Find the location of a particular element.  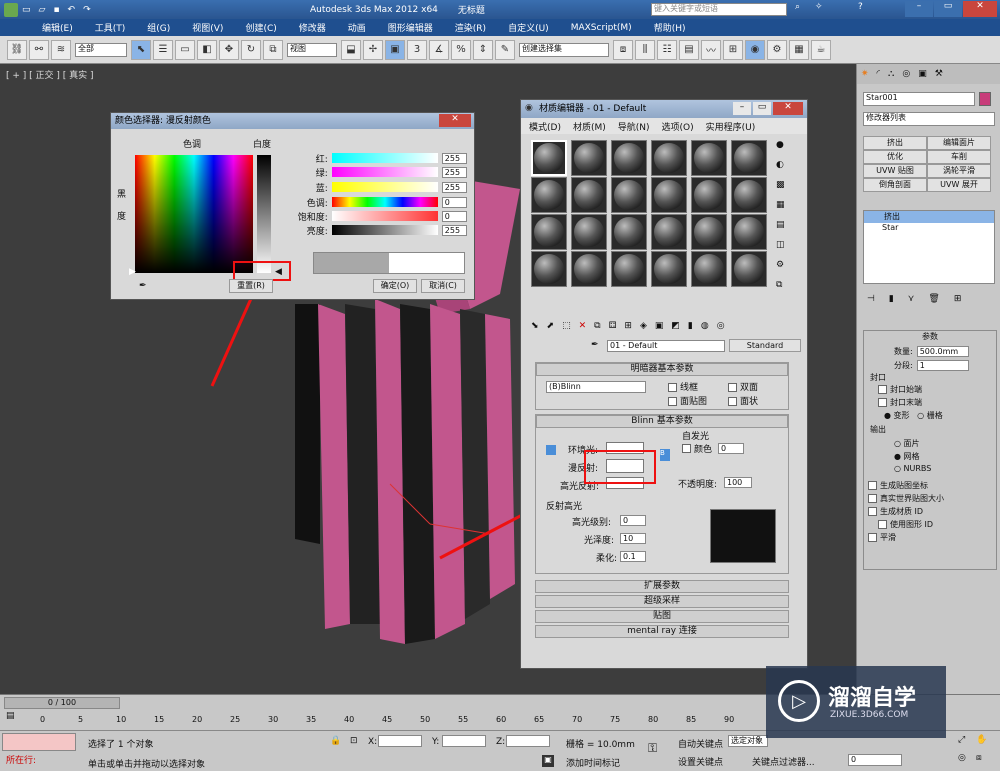

pivot-icon: ⬓ is located at coordinates (351, 49).